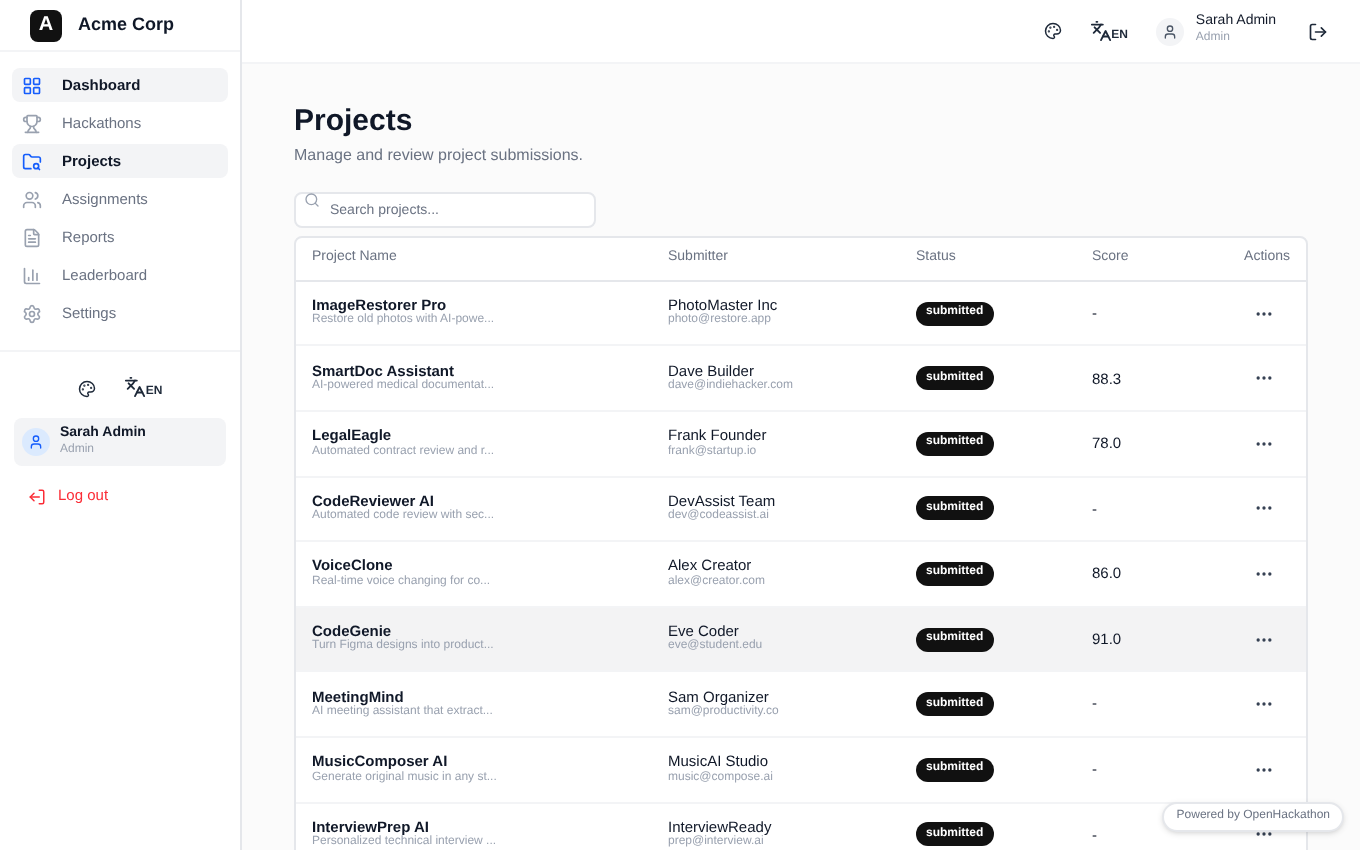 The image size is (1360, 850). I want to click on page-subtitle: Manage and review project submissions., so click(440, 155).